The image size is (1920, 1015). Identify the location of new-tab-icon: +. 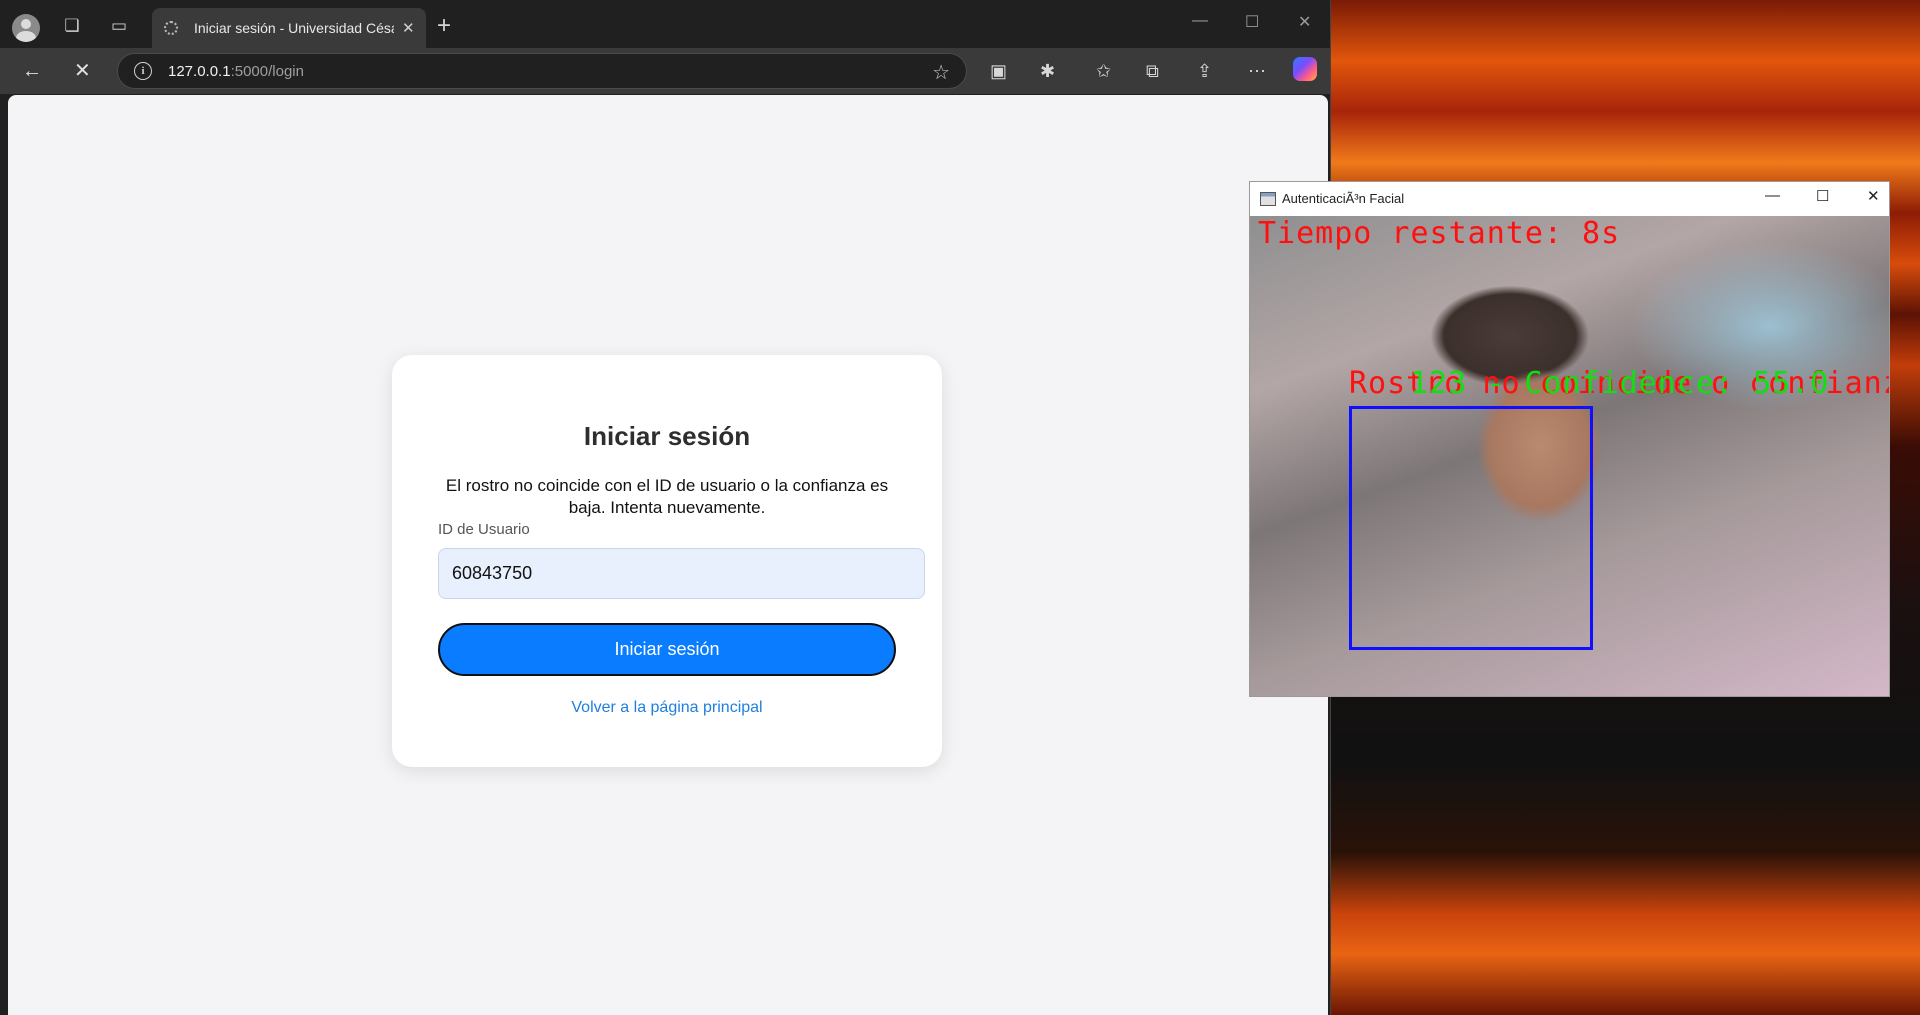
(444, 26).